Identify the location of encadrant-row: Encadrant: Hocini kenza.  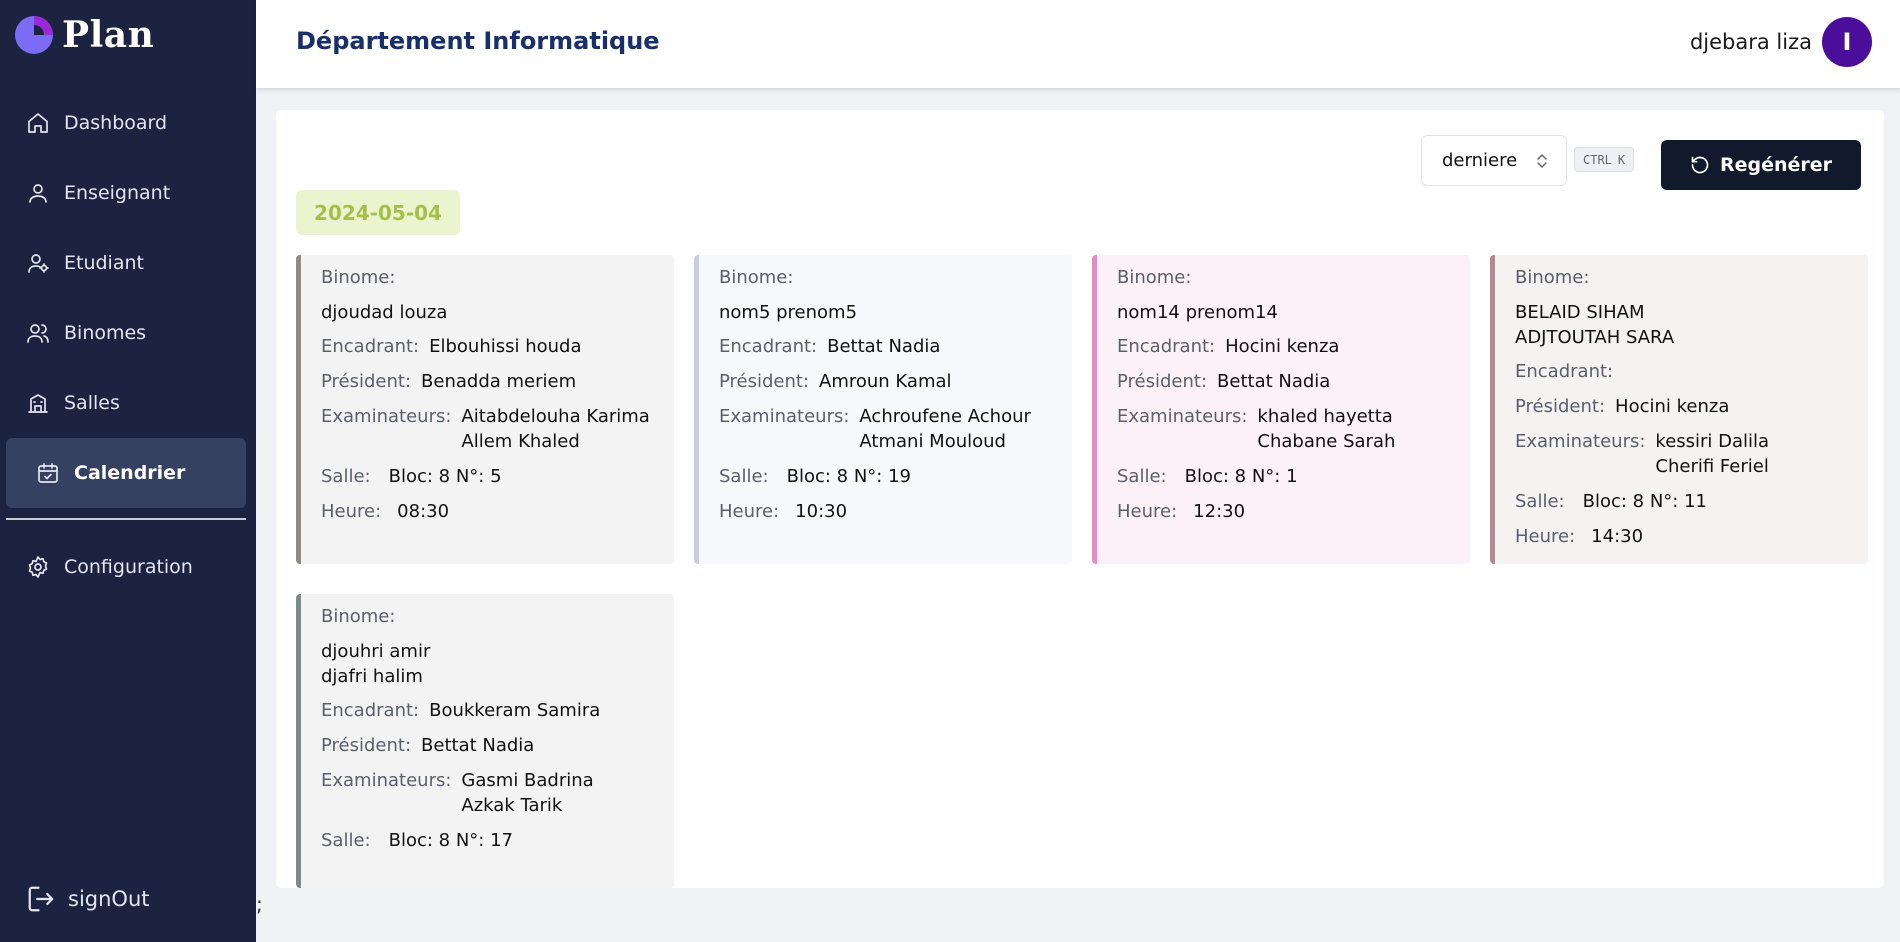
(1283, 346).